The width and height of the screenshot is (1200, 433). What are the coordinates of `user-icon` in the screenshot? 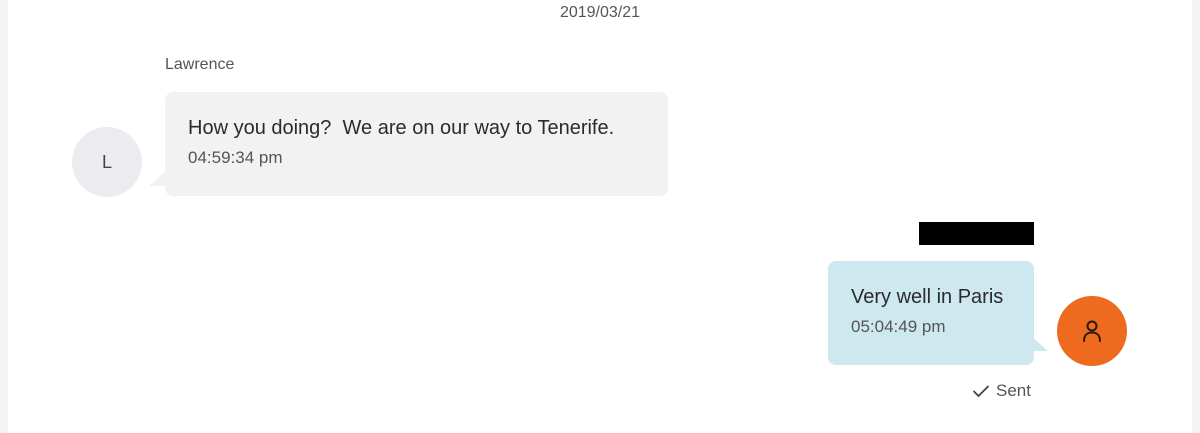 It's located at (1092, 331).